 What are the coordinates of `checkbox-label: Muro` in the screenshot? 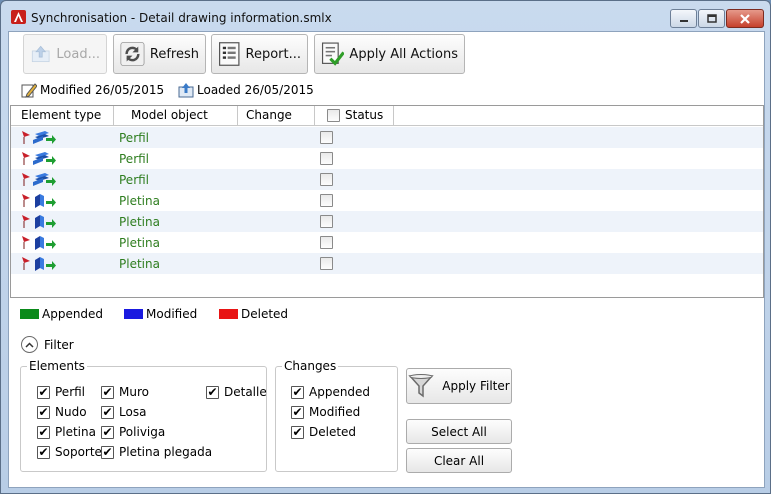 It's located at (134, 392).